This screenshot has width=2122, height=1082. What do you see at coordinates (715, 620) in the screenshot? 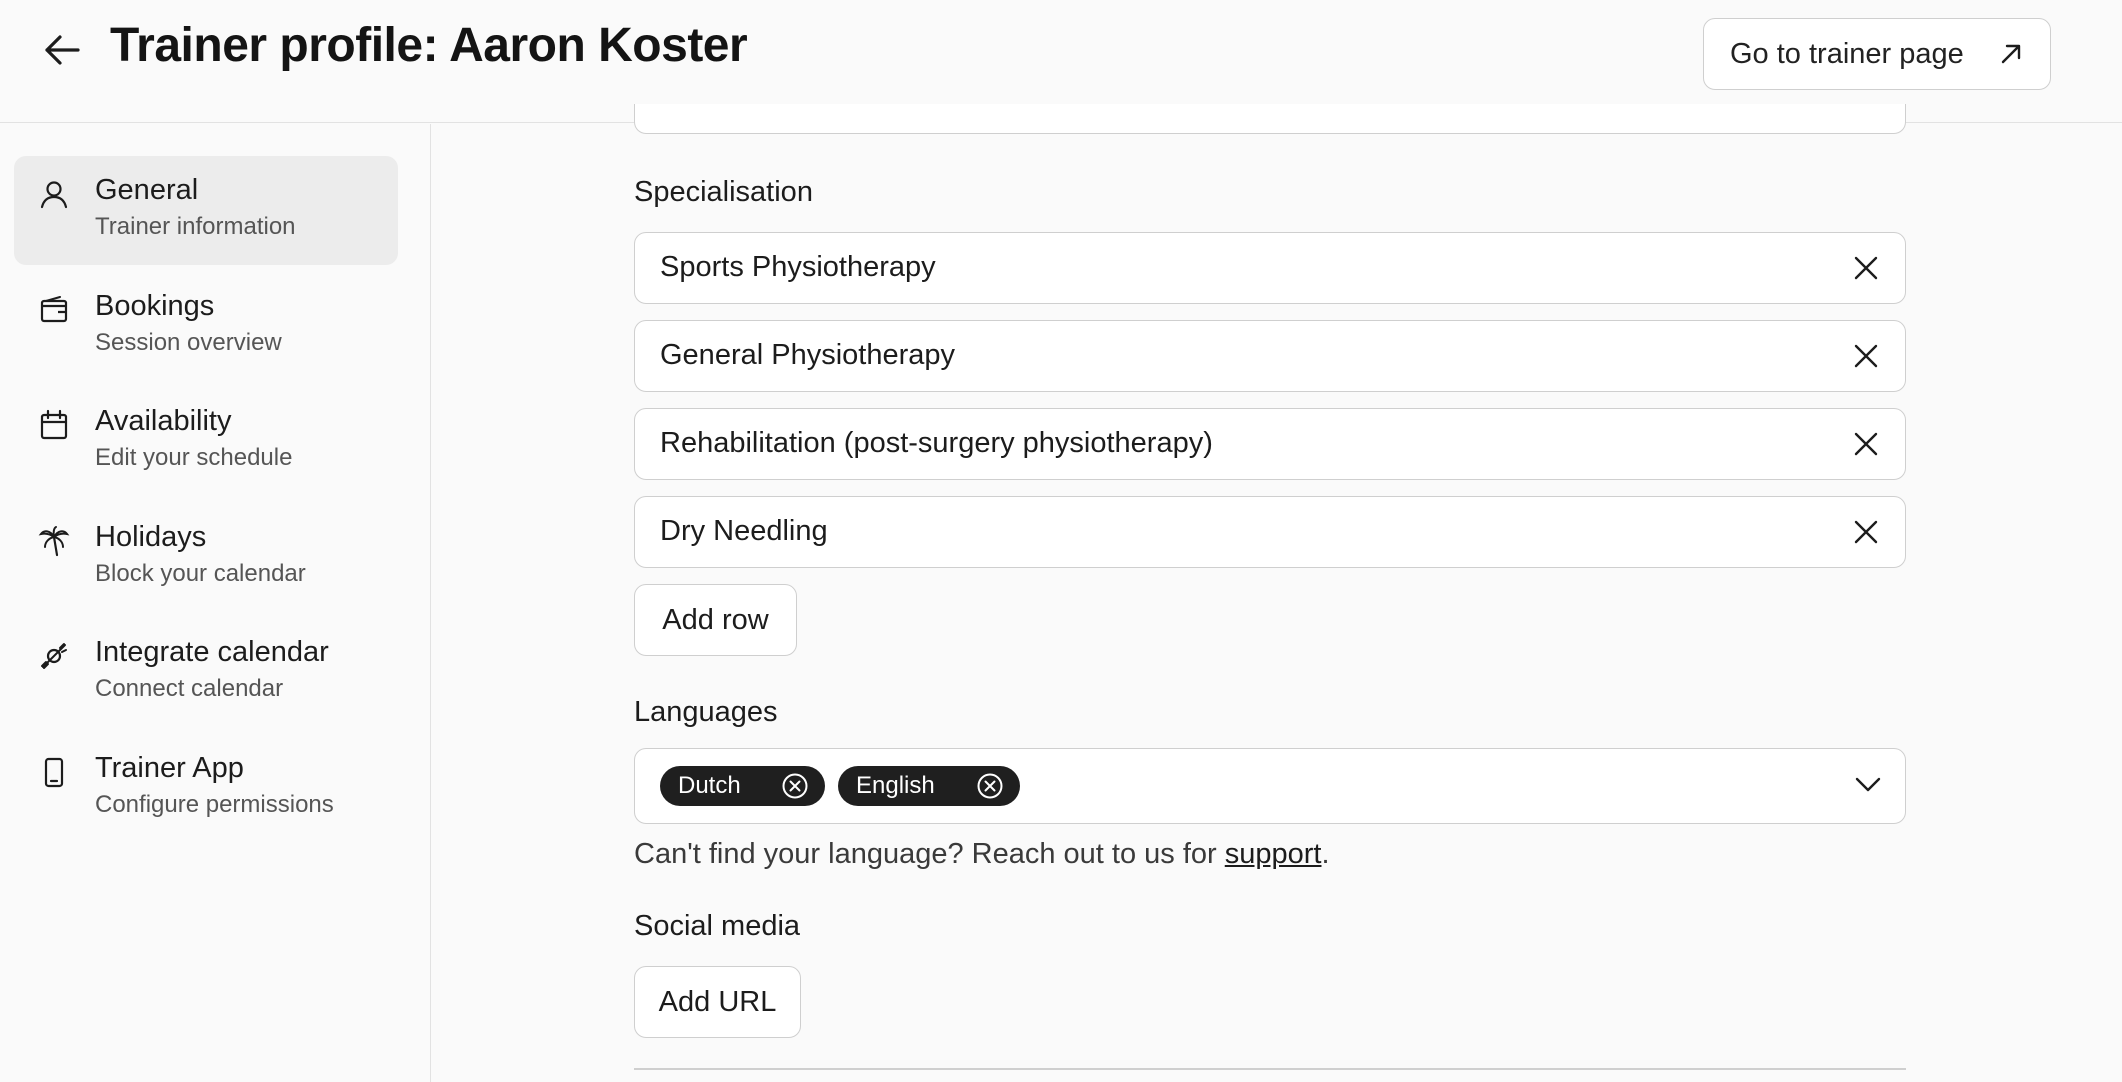
I see `add-row-button: Add row` at bounding box center [715, 620].